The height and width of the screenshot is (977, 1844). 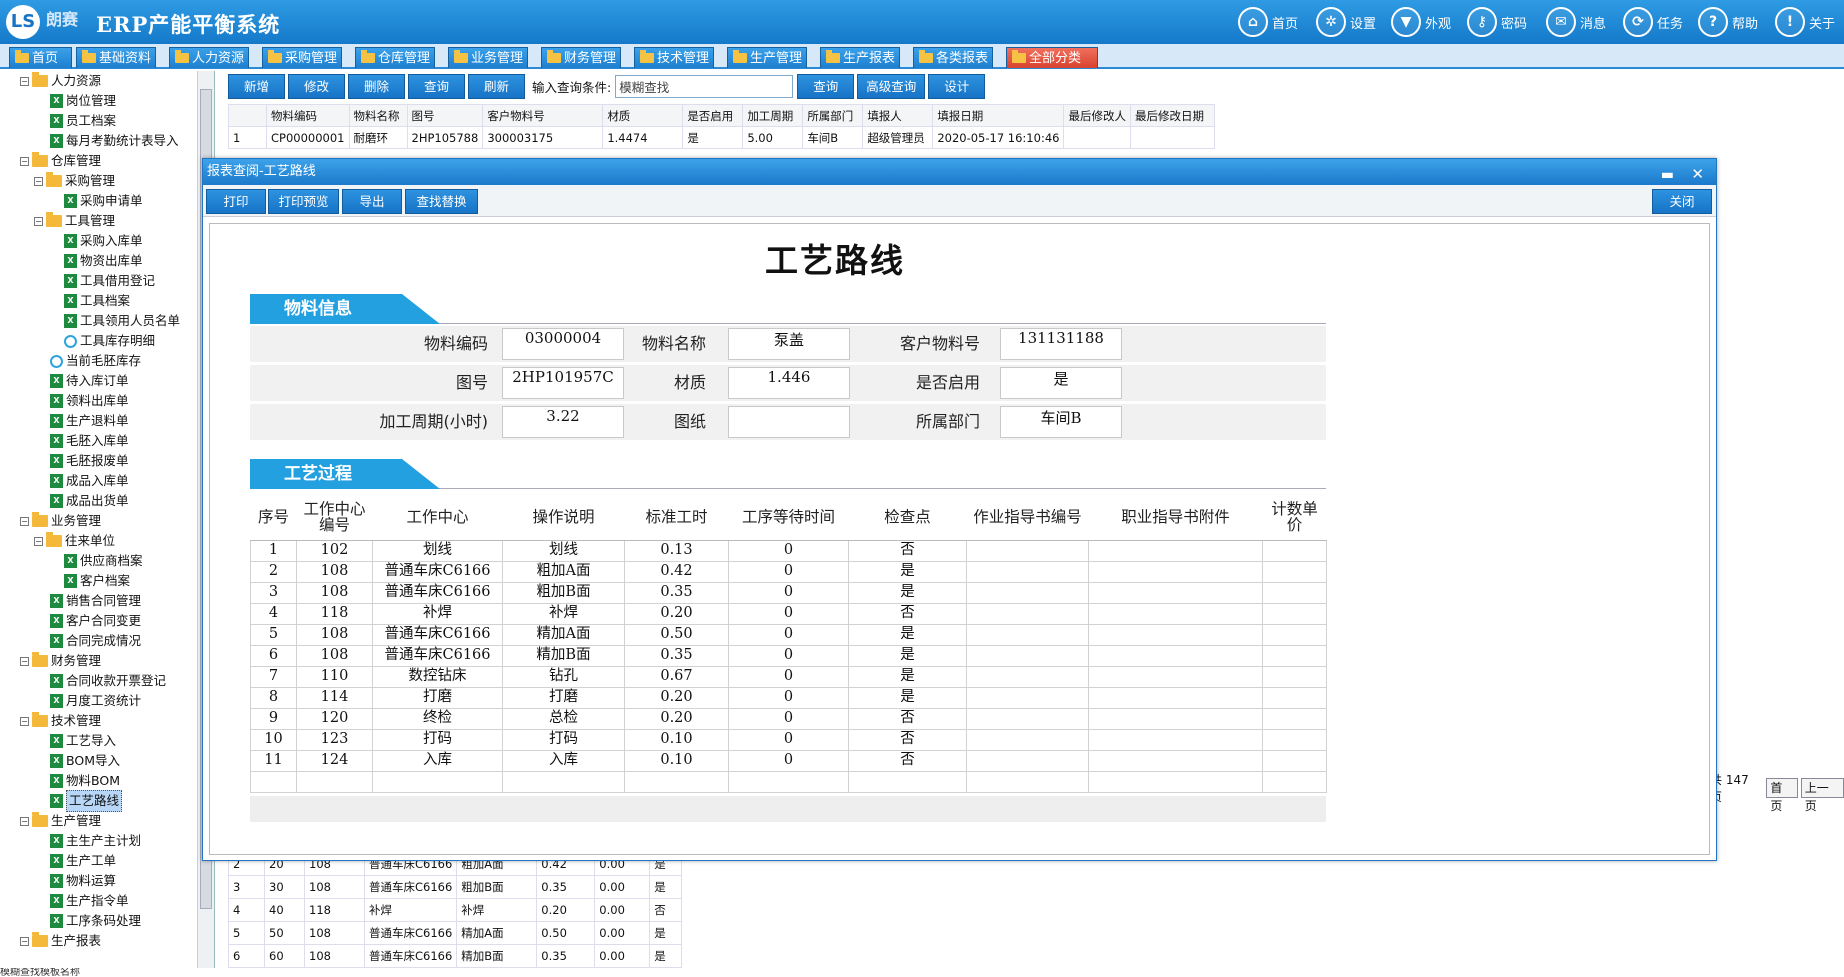 I want to click on tree-item: X 员工档案, so click(x=83, y=121).